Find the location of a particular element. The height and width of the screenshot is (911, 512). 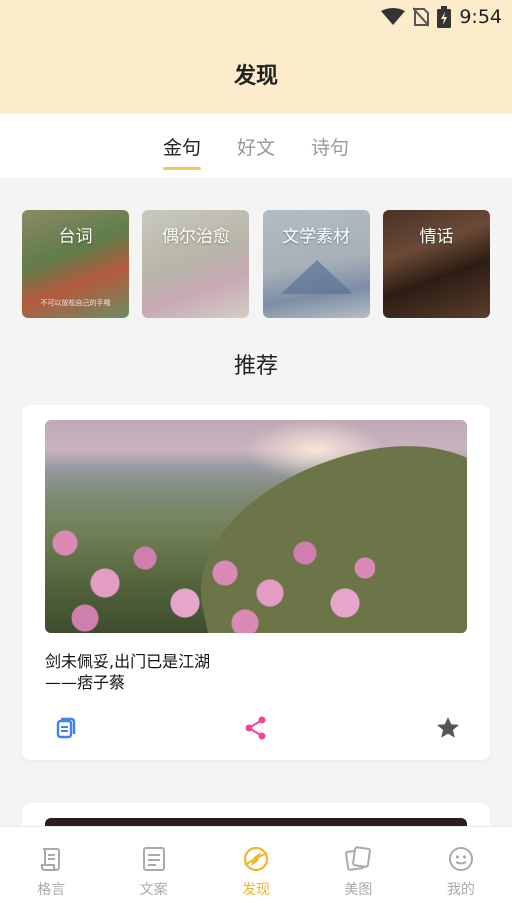

copy-icon is located at coordinates (64, 728).